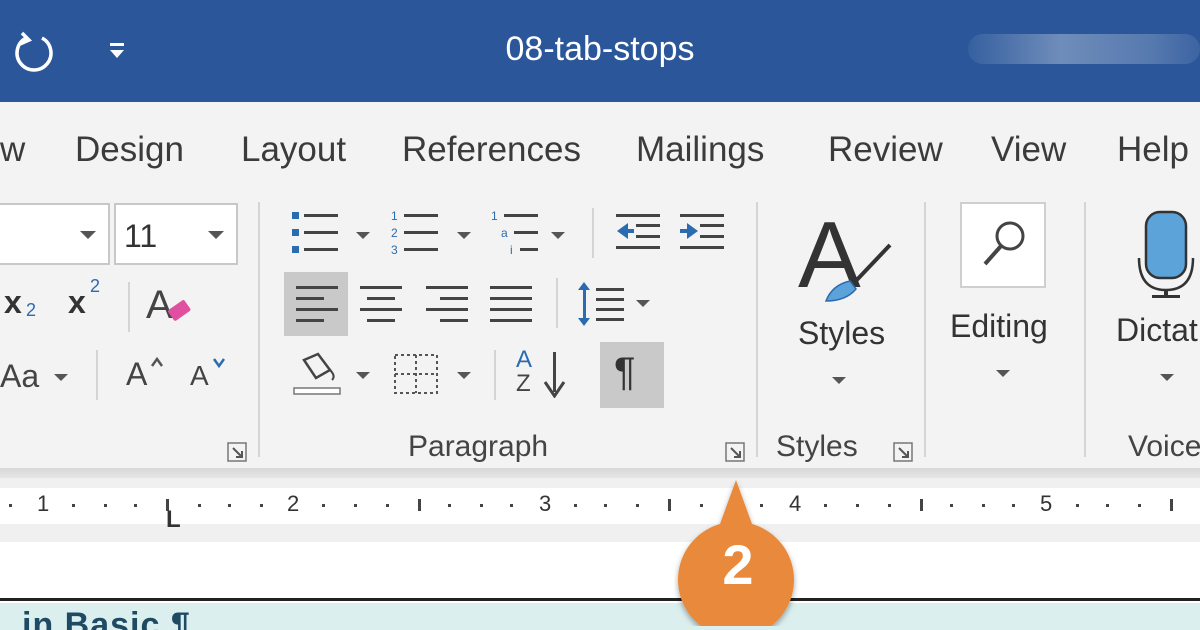  I want to click on grow-font-button: A, so click(146, 376).